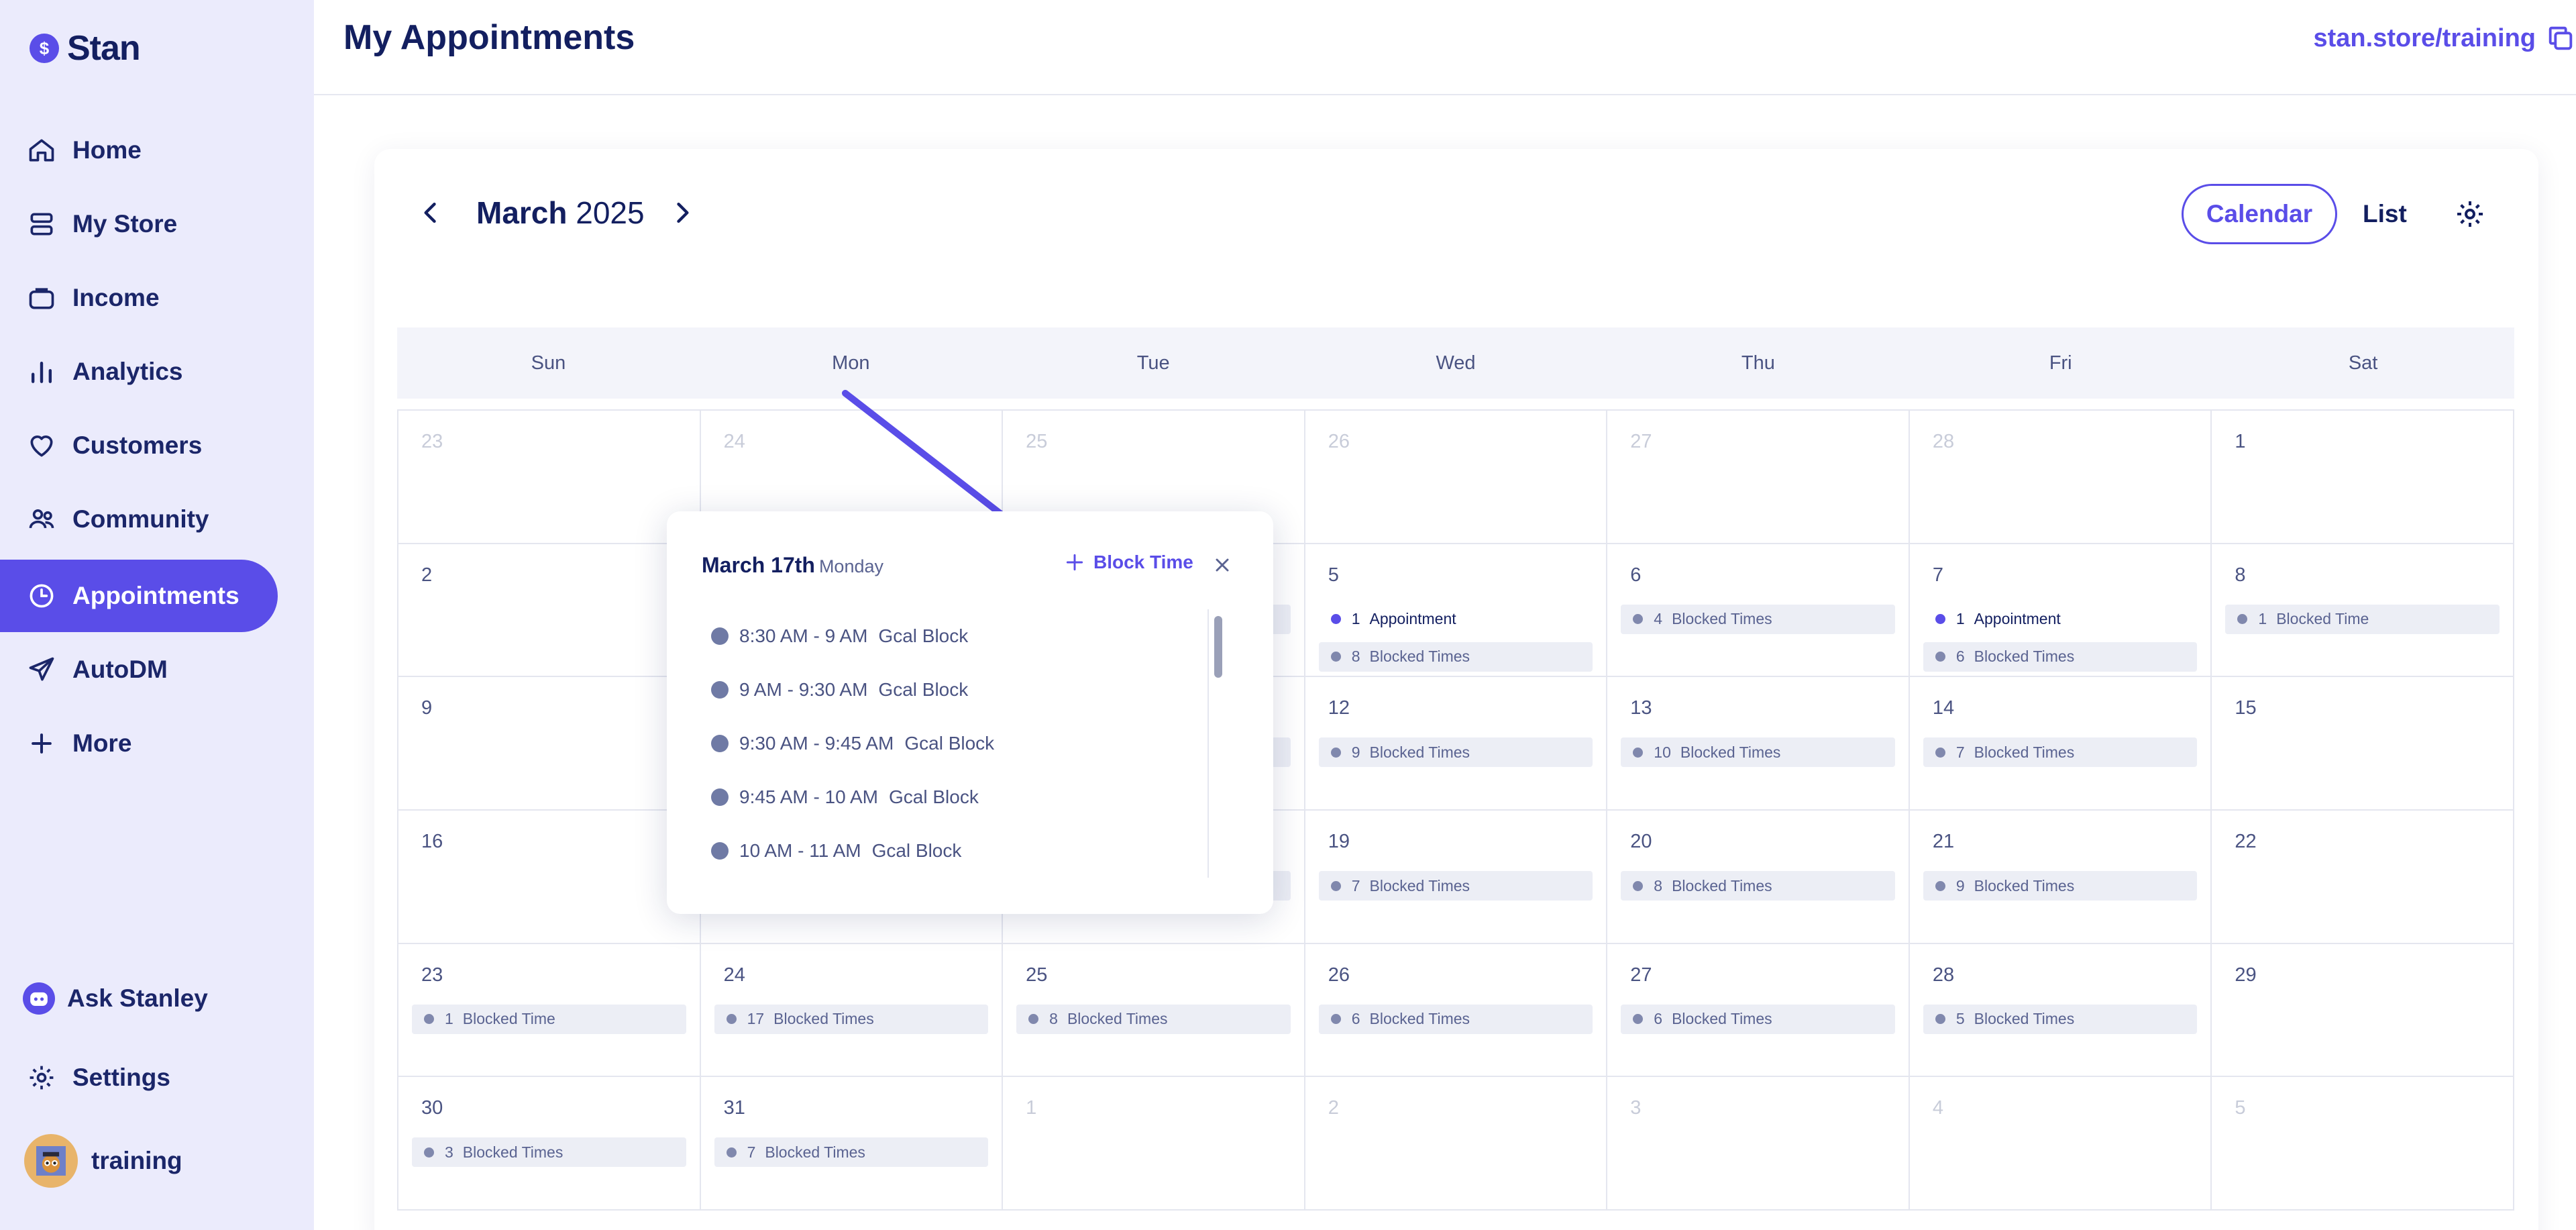 This screenshot has width=2576, height=1230. I want to click on day-cell: 5, so click(2363, 1144).